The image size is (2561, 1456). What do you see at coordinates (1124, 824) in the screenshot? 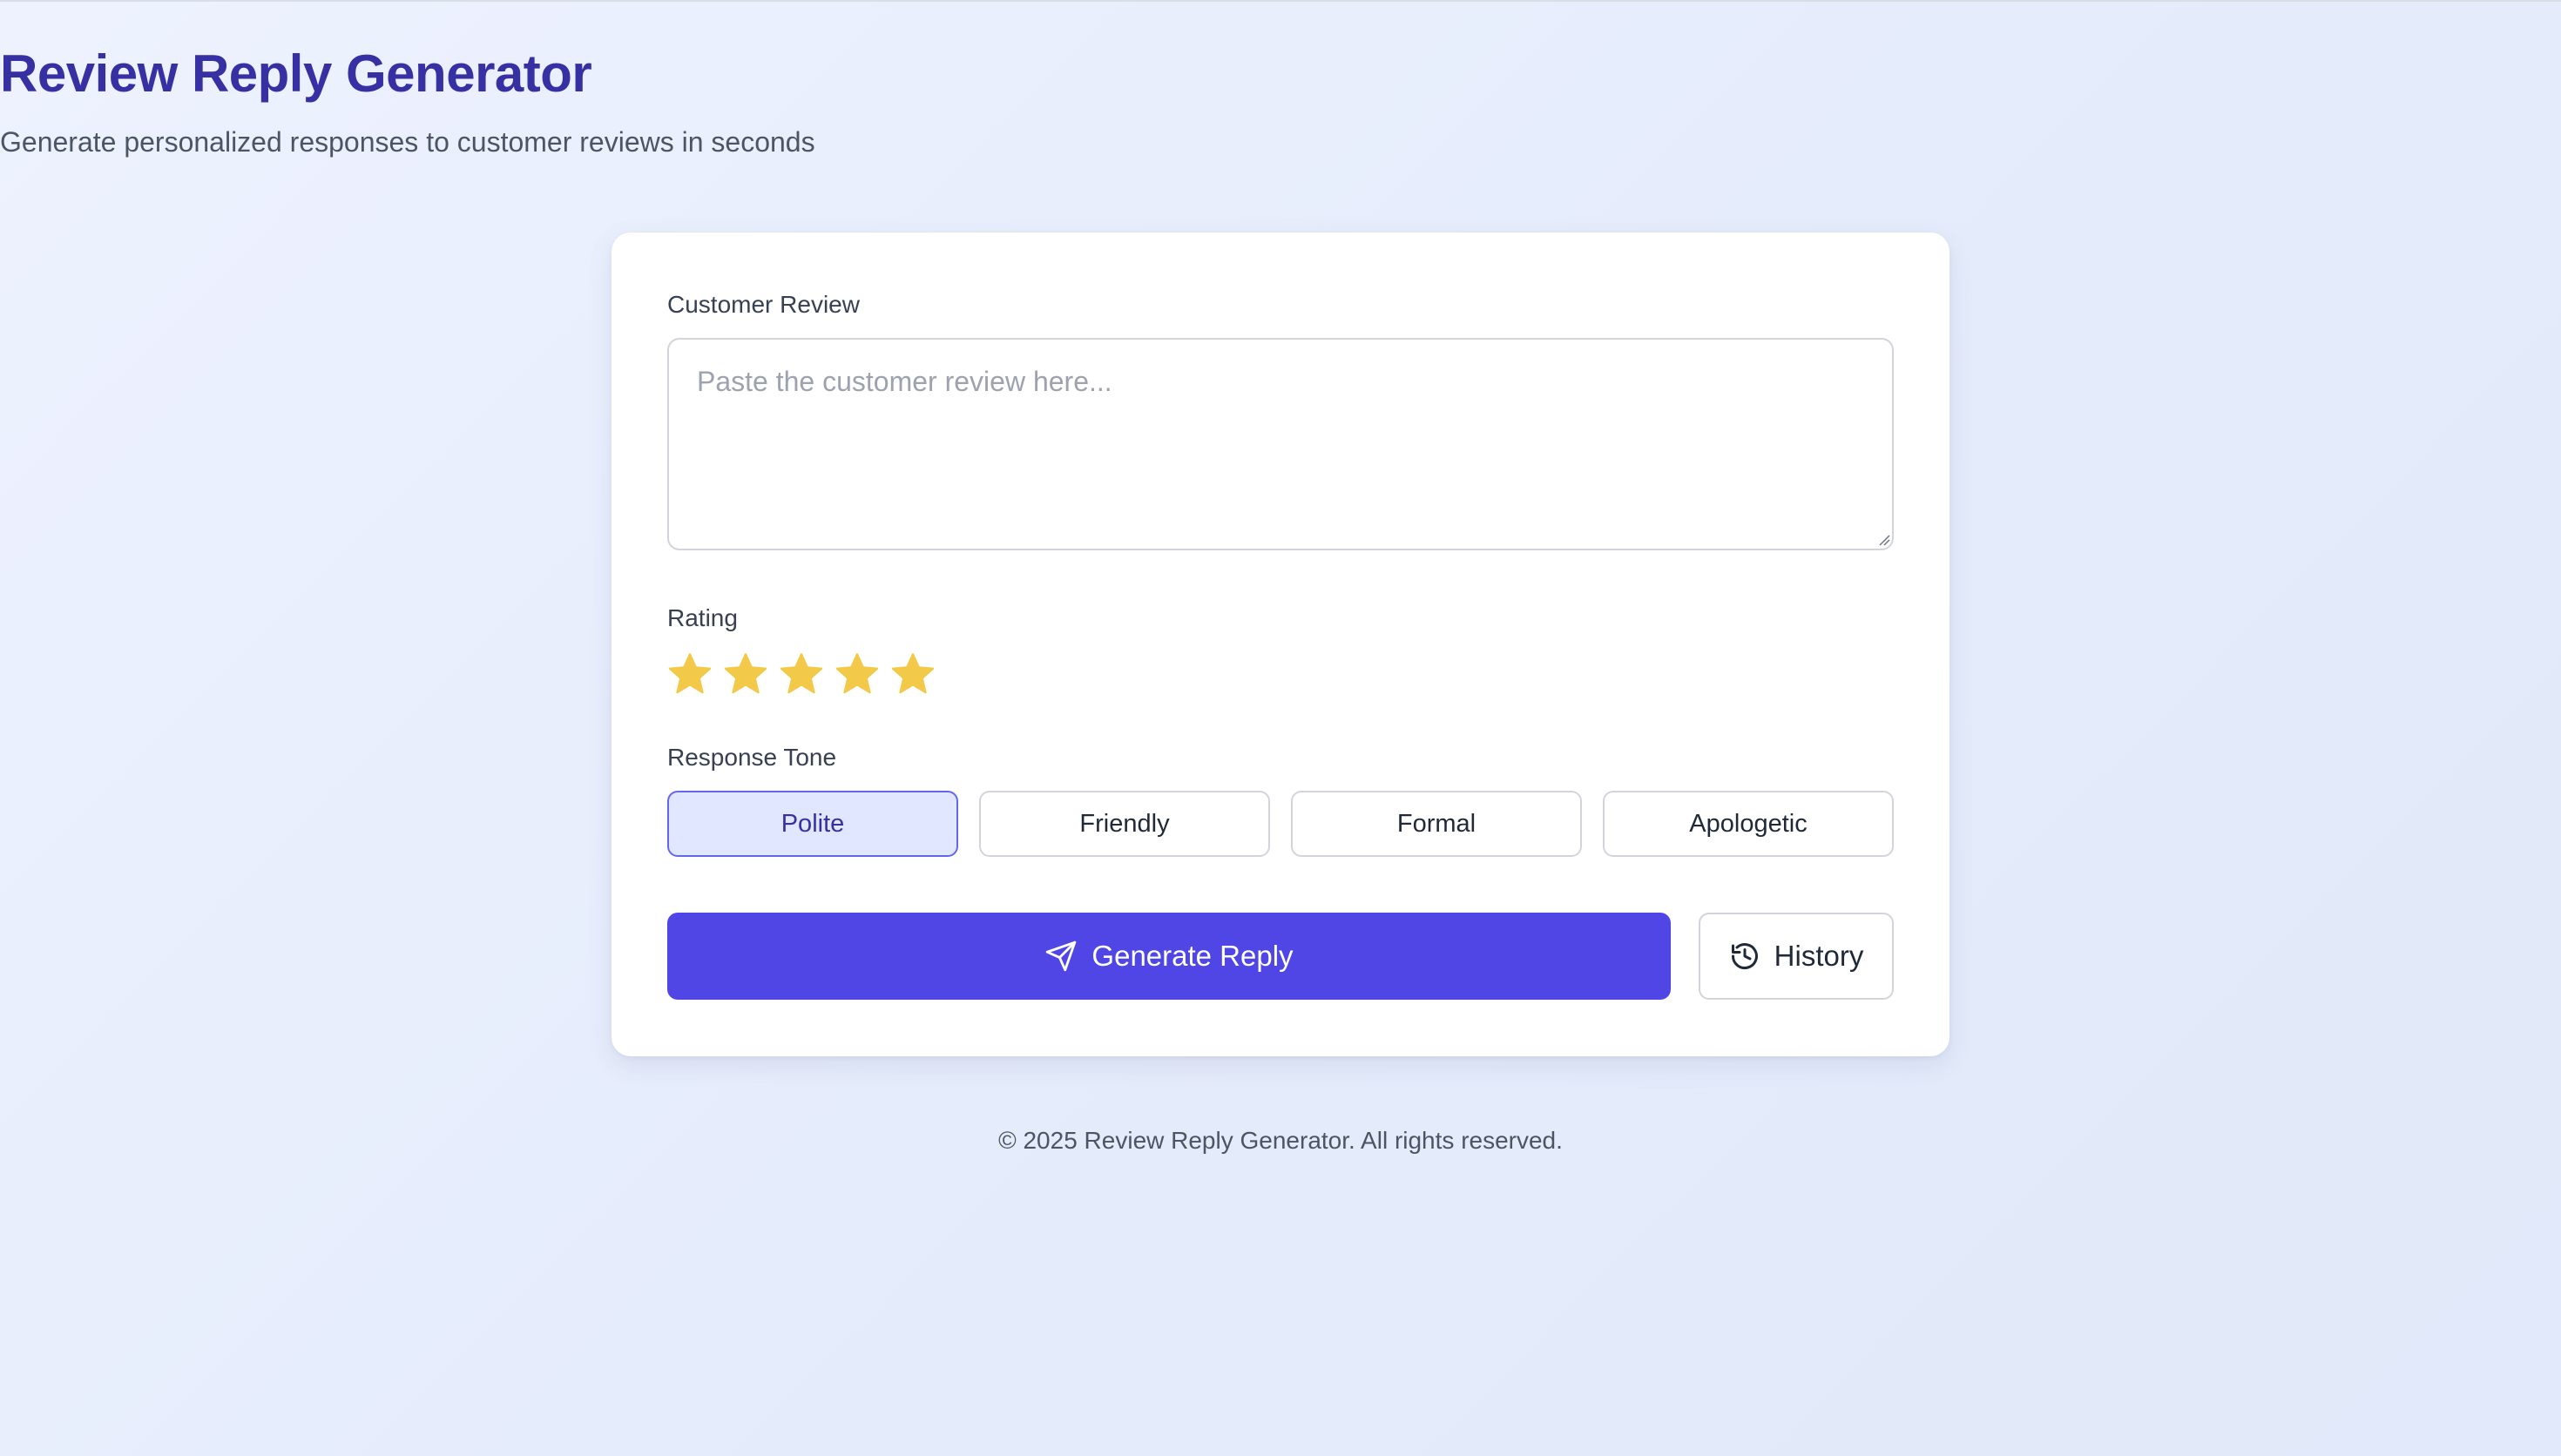
I see `tone-option-friendly: Friendly` at bounding box center [1124, 824].